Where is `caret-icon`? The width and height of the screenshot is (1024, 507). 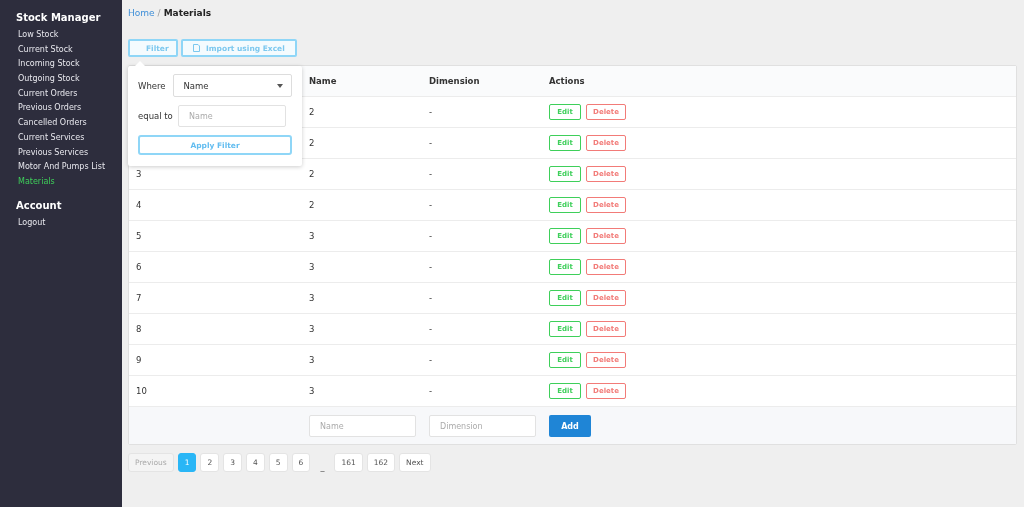
caret-icon is located at coordinates (280, 85).